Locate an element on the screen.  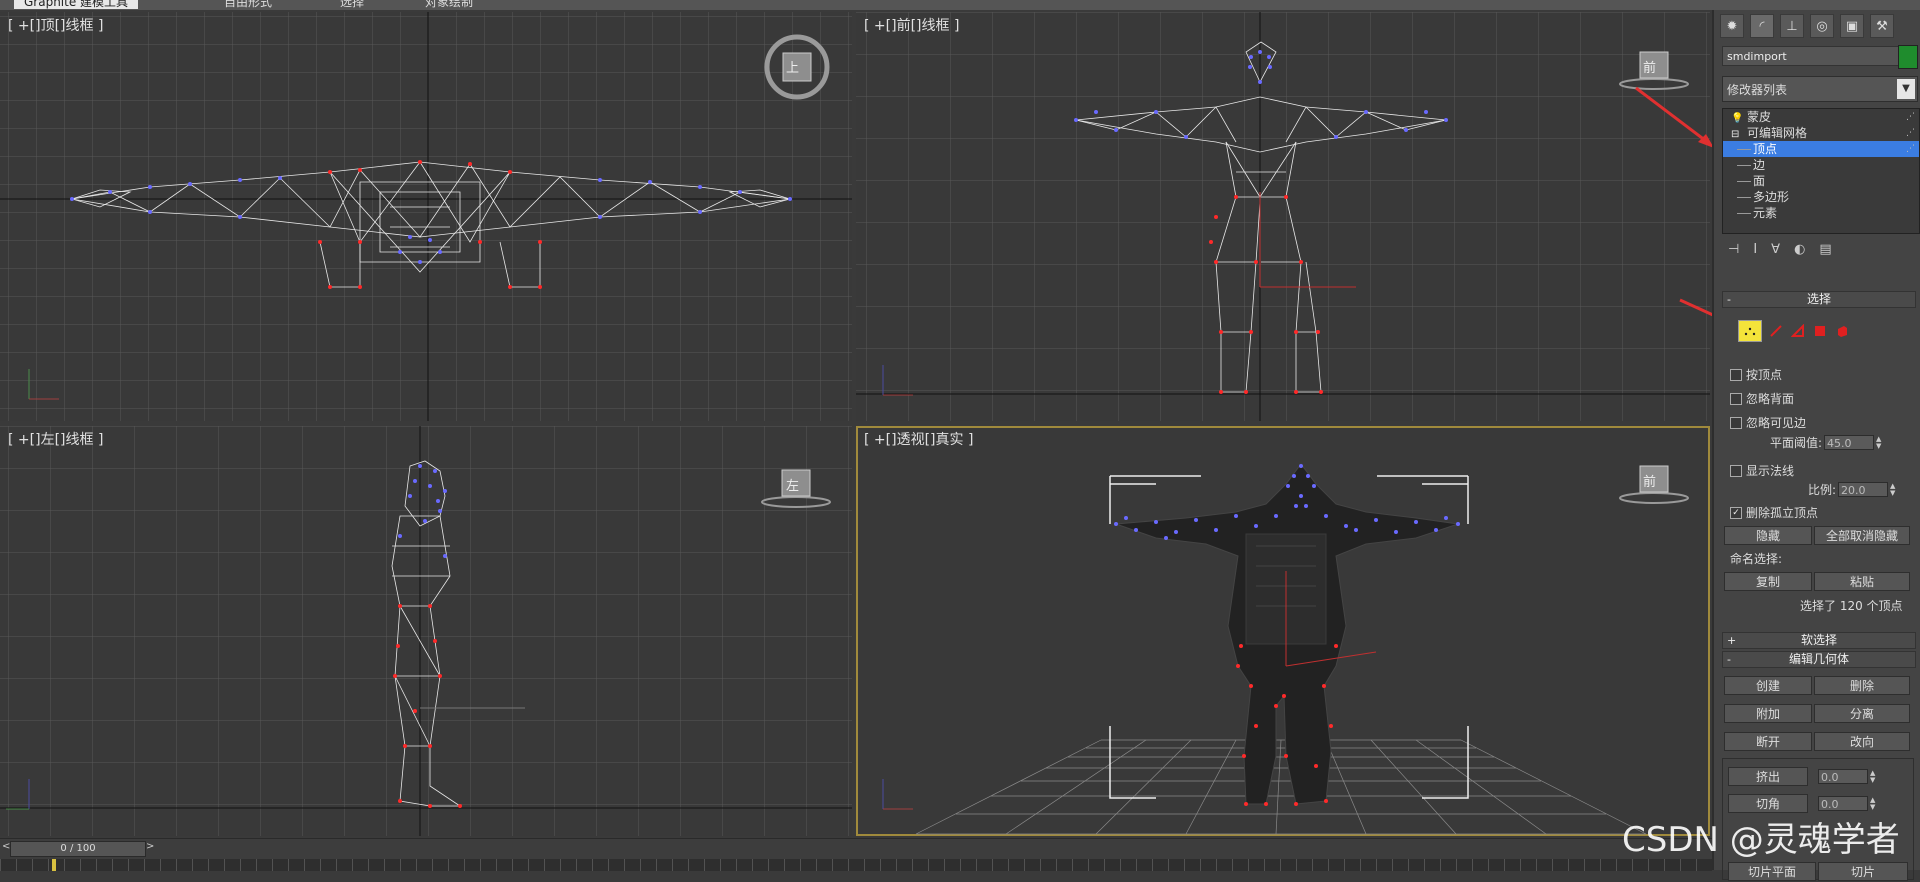
attach-button: 附加 is located at coordinates (1768, 713).